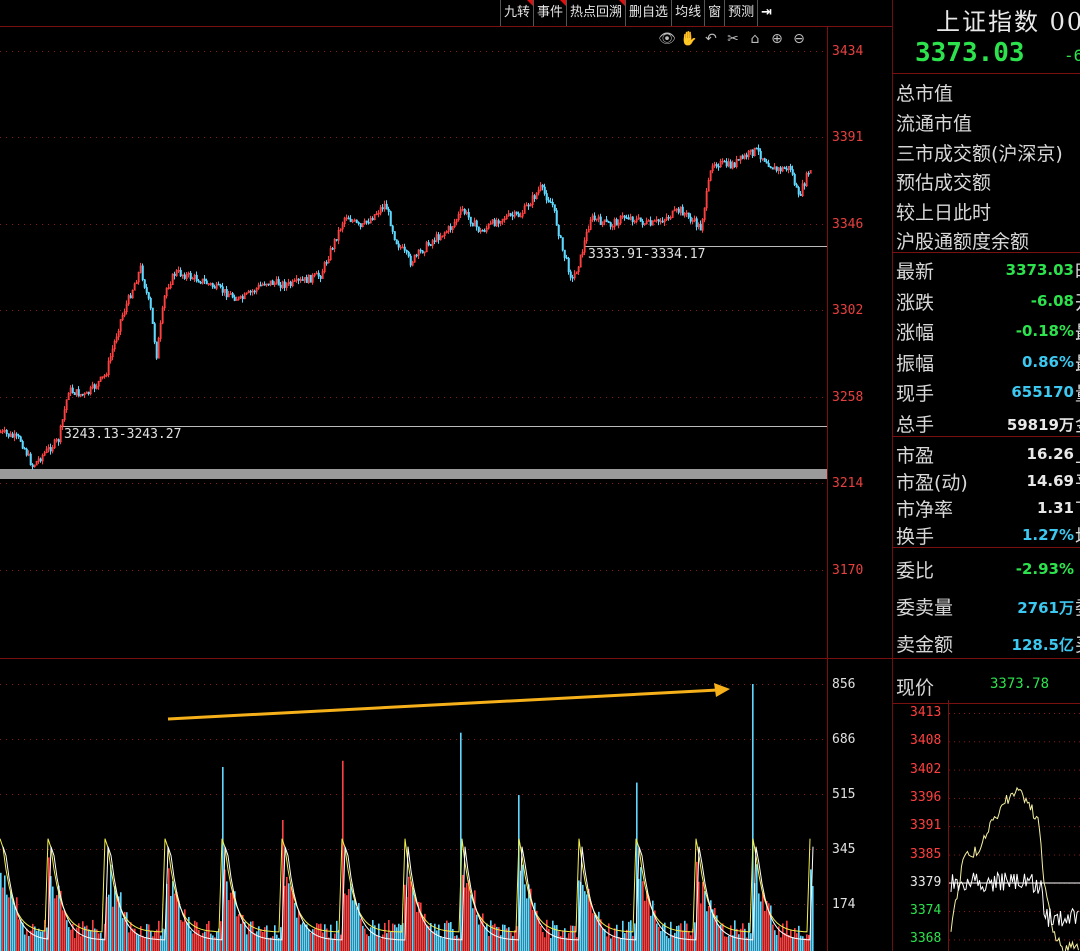 The image size is (1080, 951). Describe the element at coordinates (848, 51) in the screenshot. I see `price-axis-label: 3434` at that location.